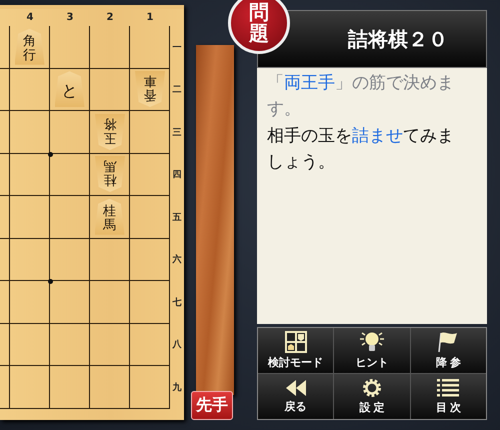  I want to click on menu-button: 検討モード, so click(296, 350).